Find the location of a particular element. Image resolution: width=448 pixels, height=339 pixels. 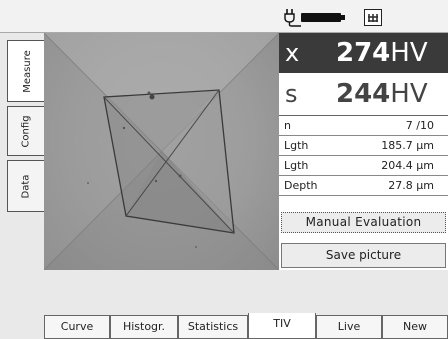

tab-histogram: Histogr. is located at coordinates (144, 327).